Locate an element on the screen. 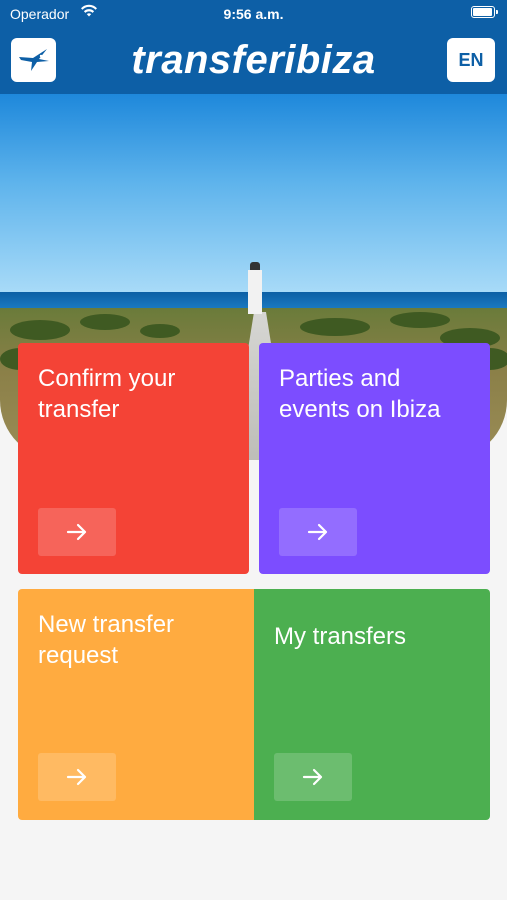  tile-title: Confirm your transfer is located at coordinates (107, 394).